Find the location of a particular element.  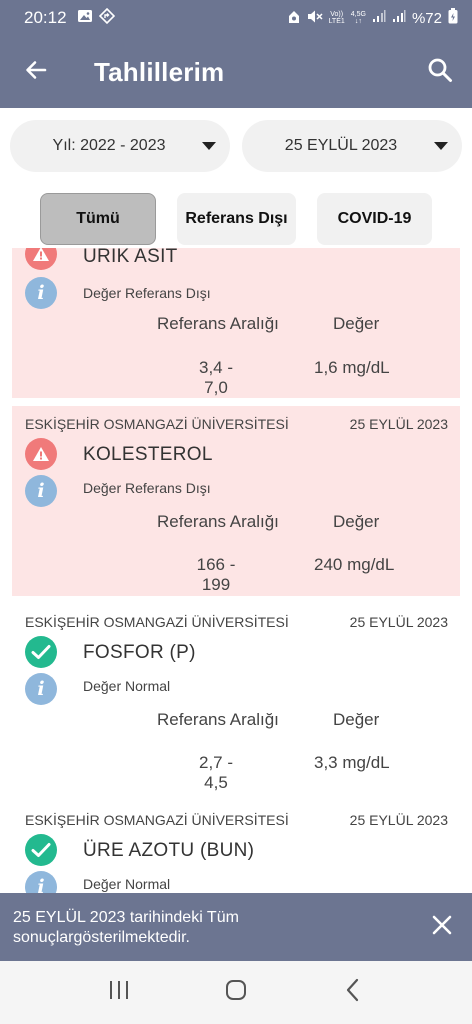

year-dropdown: Yıl: 2022 - 2023 is located at coordinates (120, 146).